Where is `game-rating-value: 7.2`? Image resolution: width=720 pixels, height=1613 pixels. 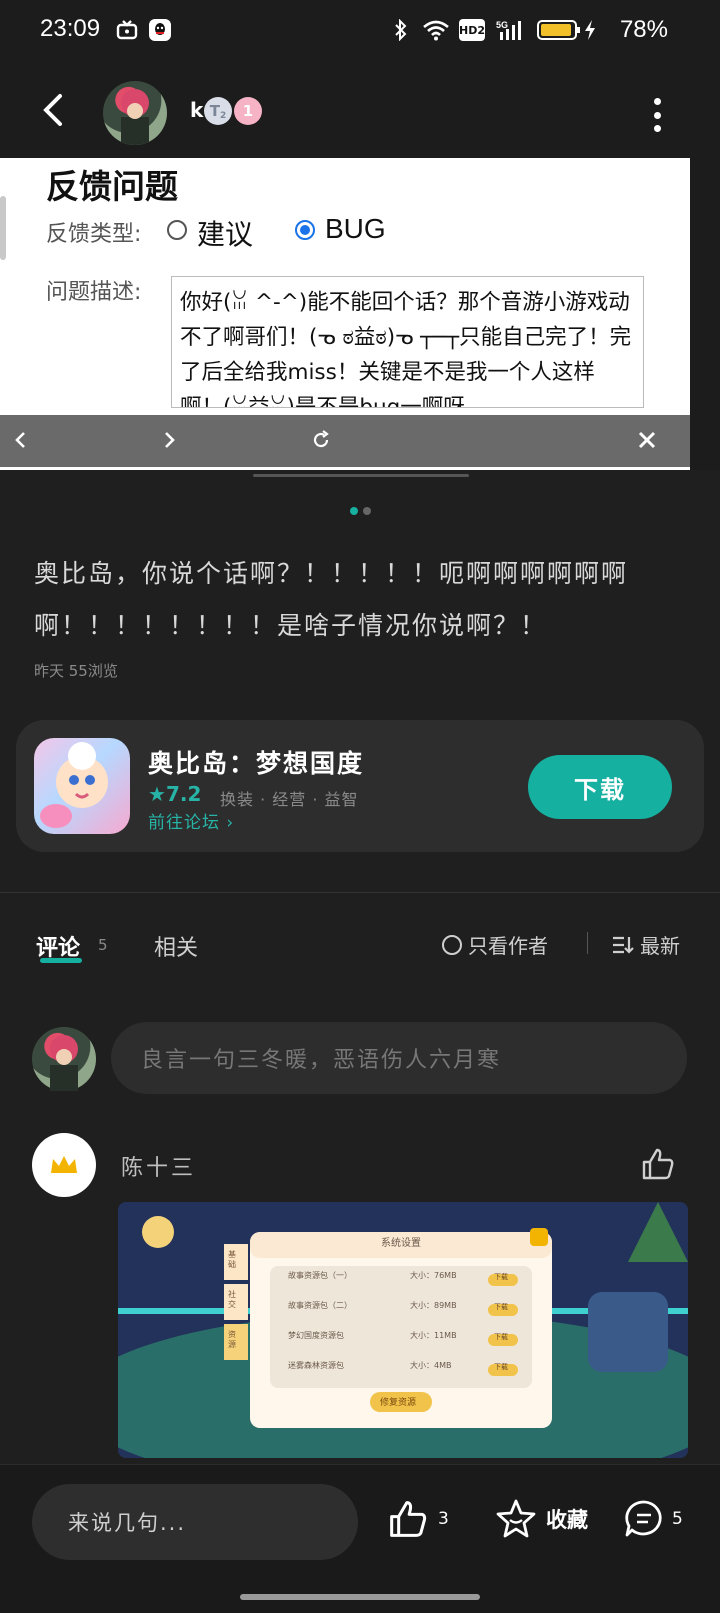
game-rating-value: 7.2 is located at coordinates (183, 794).